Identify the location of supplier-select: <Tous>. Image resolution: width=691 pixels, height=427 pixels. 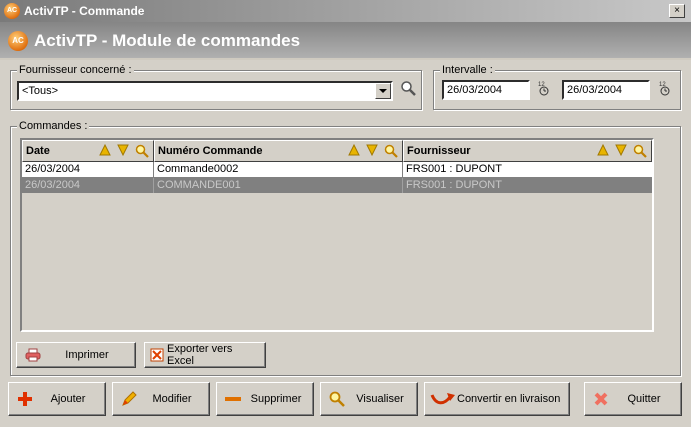
(205, 91).